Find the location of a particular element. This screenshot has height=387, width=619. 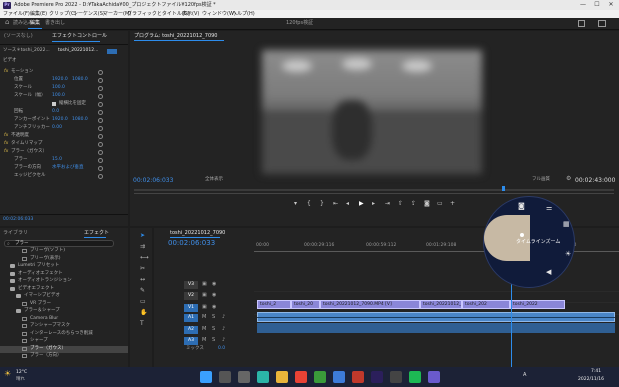

ripple-edit-icon: ⟷ is located at coordinates (144, 258).